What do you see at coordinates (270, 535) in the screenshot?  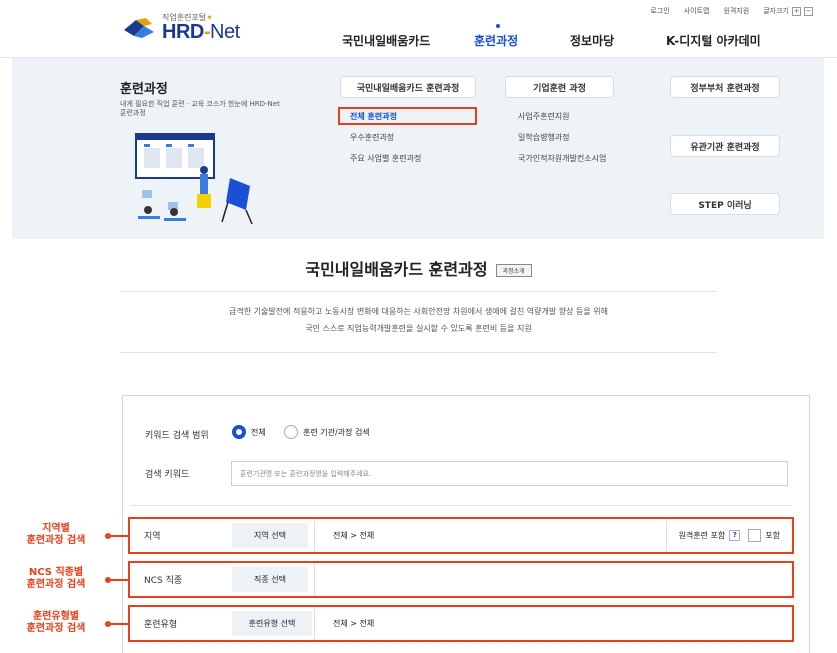 I see `region-select-button: 지역 선택` at bounding box center [270, 535].